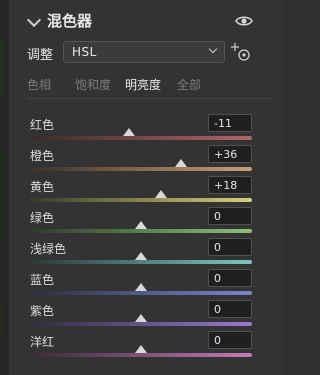 This screenshot has width=320, height=375. Describe the element at coordinates (141, 138) in the screenshot. I see `slider-track-red` at that location.